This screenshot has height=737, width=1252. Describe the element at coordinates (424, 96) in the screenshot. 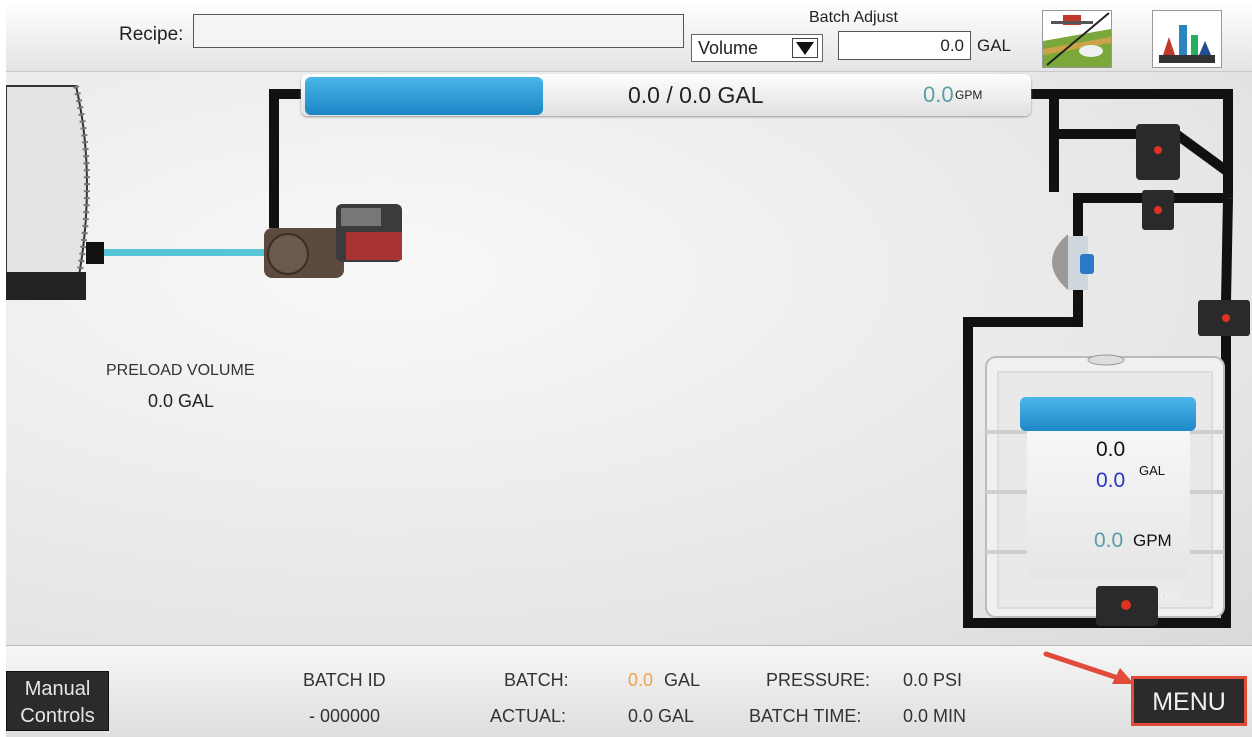

I see `flow-progress-fill` at that location.